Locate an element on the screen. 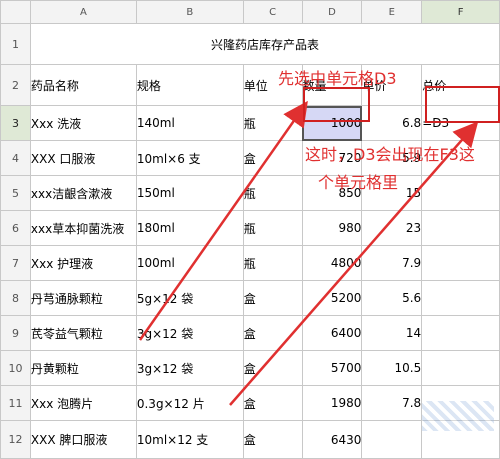  cell-price: 5.6 is located at coordinates (392, 298).